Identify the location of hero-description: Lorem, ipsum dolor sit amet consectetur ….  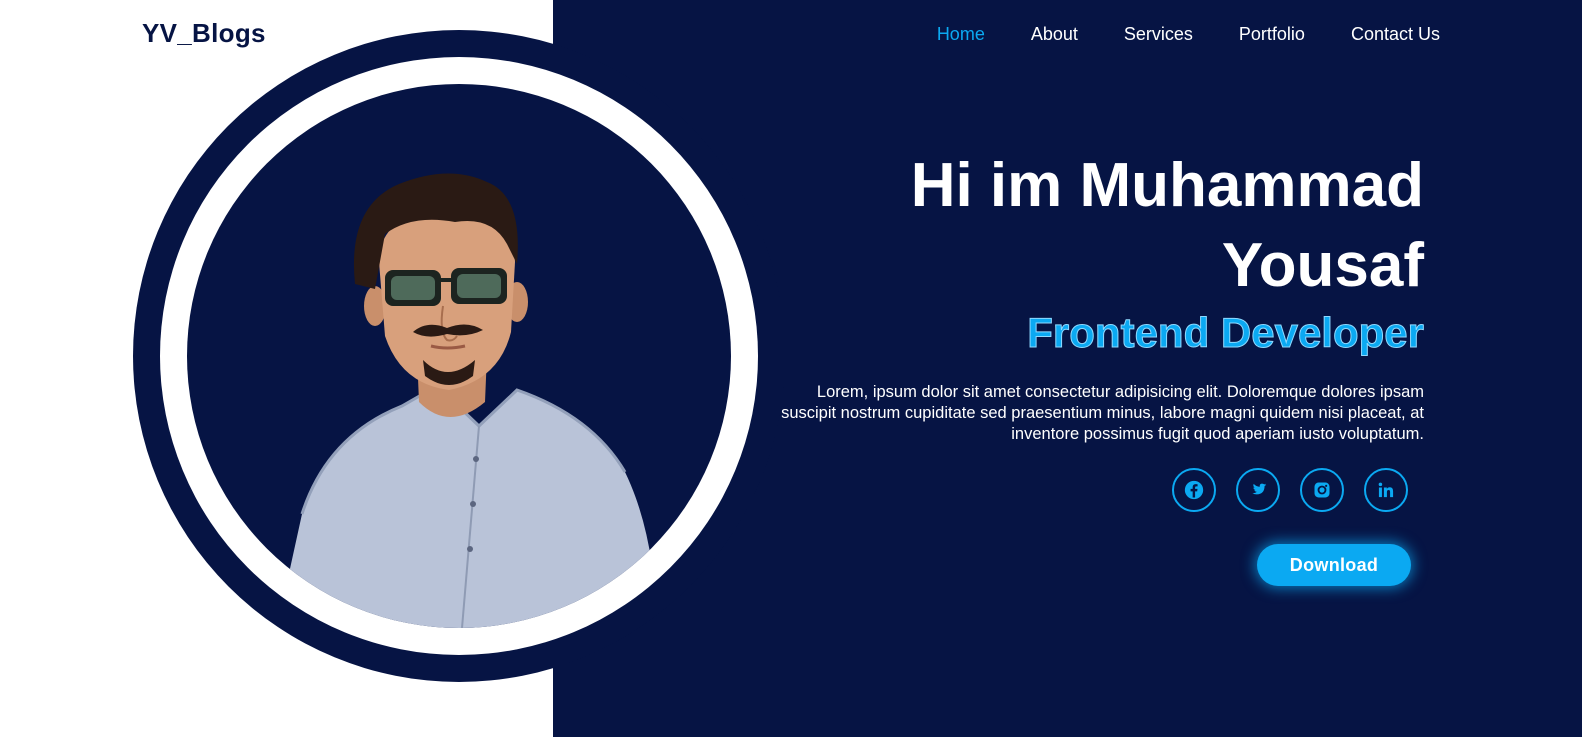
(1102, 413).